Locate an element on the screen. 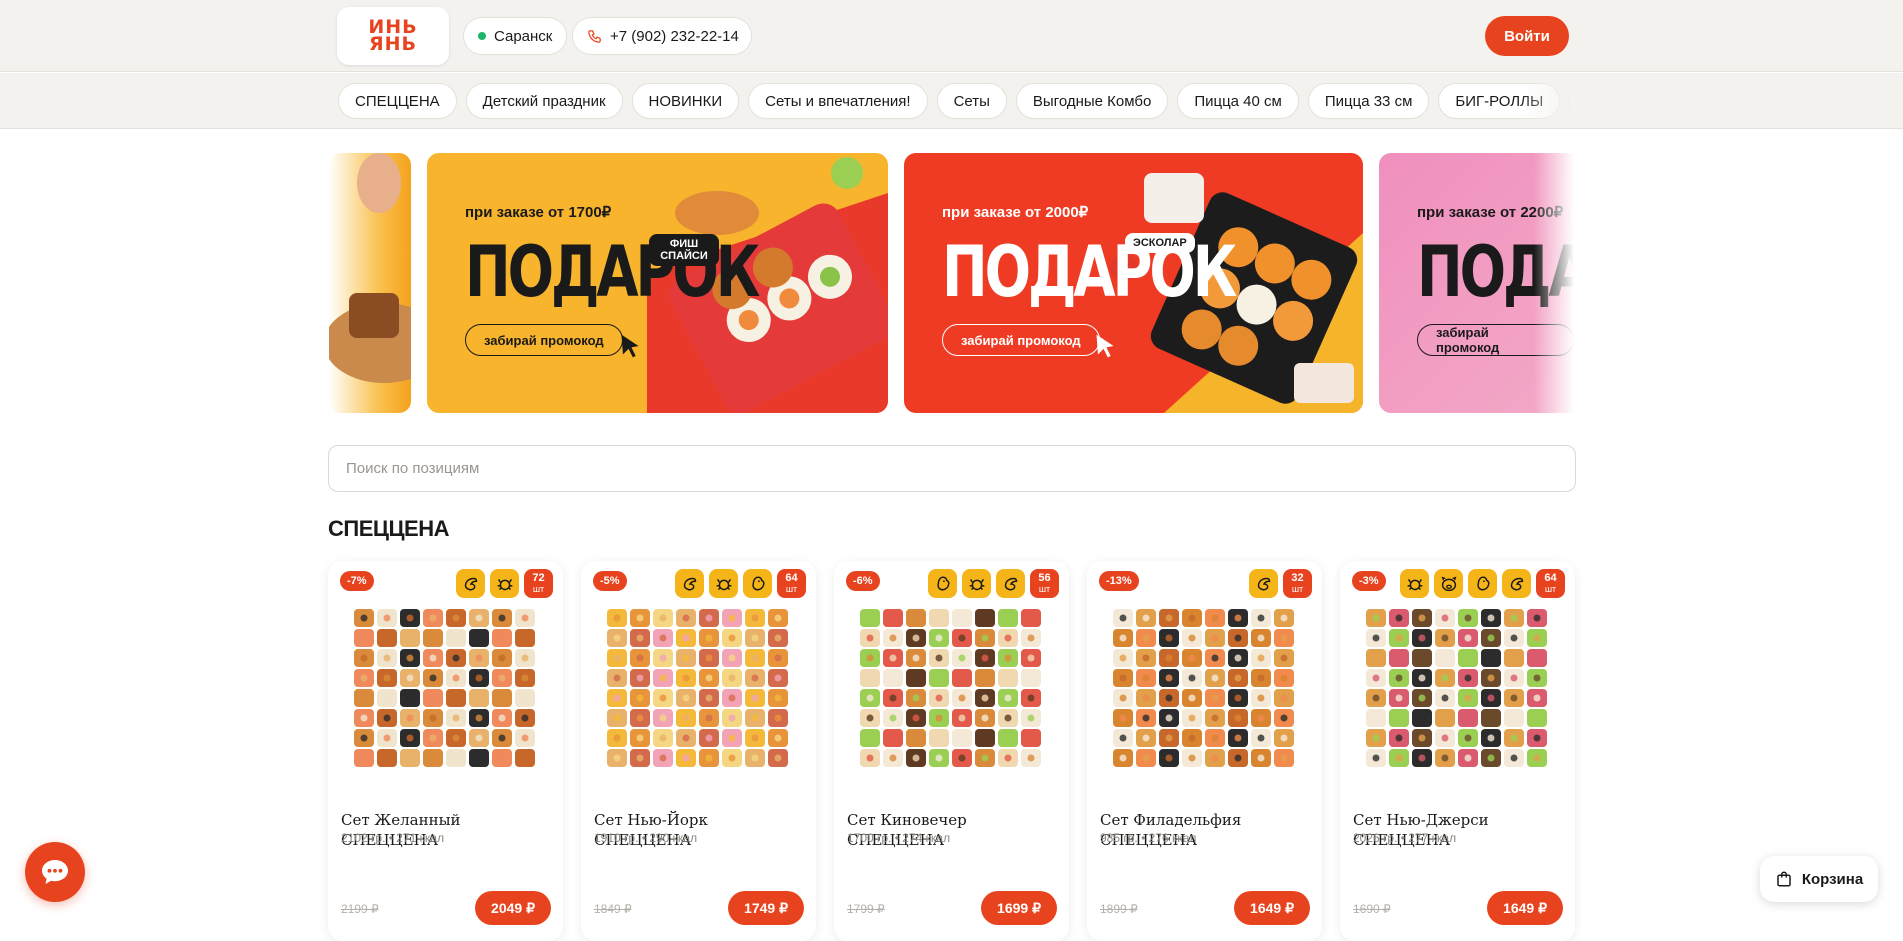  category-pill: Сеты и впечатления! is located at coordinates (838, 101).